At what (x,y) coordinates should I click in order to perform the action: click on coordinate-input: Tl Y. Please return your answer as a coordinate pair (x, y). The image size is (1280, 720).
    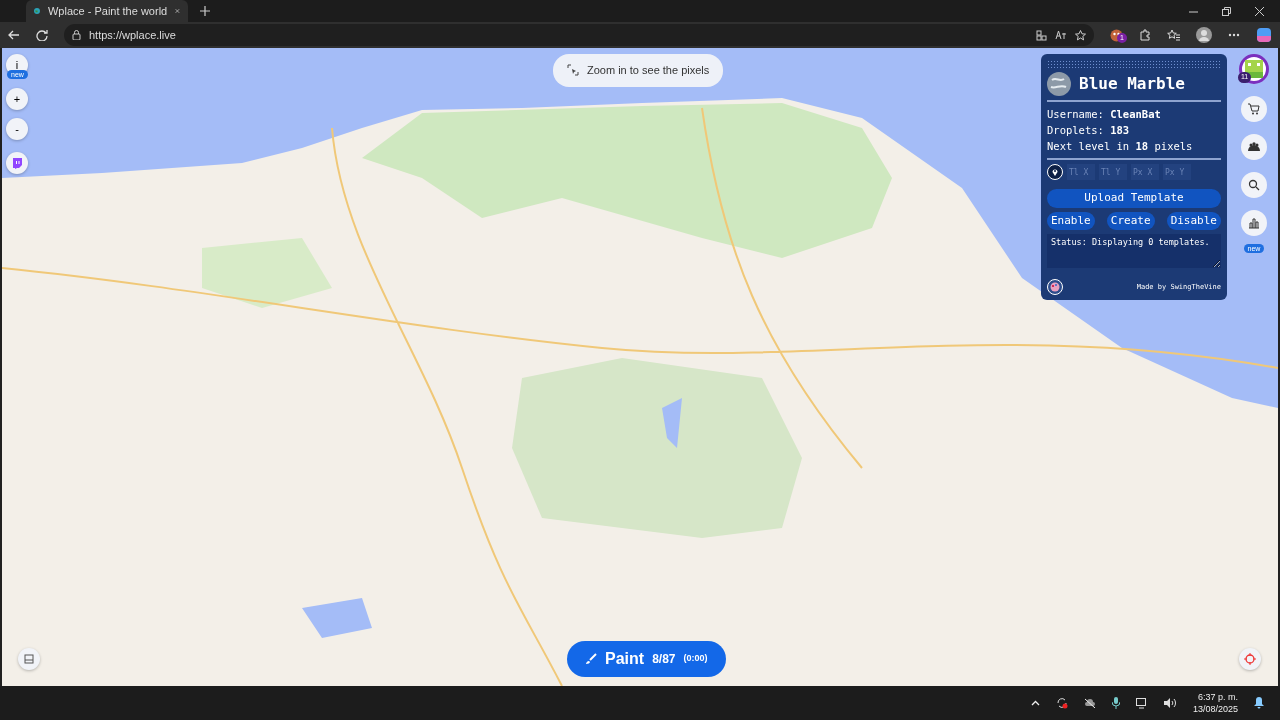
    Looking at the image, I should click on (1113, 172).